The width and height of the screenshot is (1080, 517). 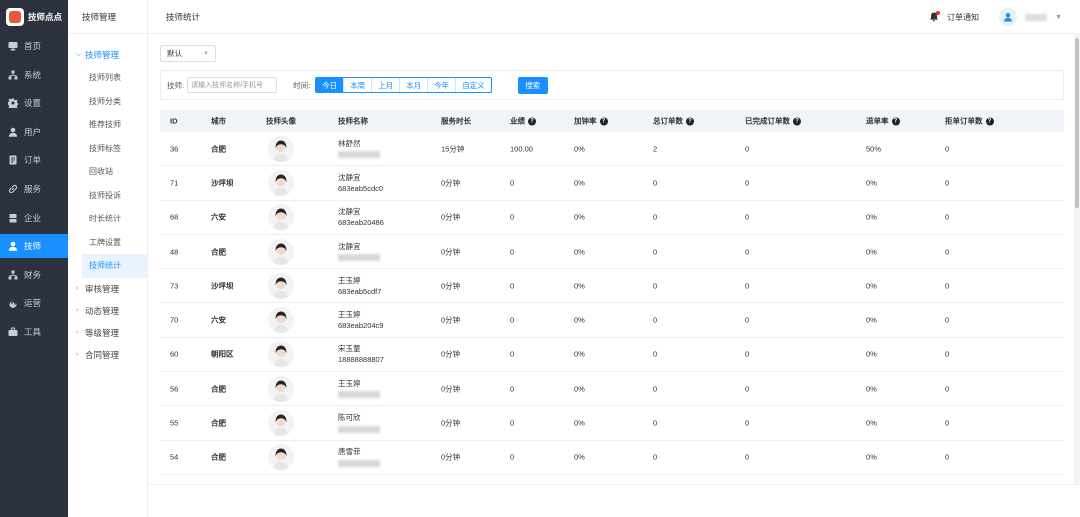 I want to click on cell-done: 0, so click(x=747, y=354).